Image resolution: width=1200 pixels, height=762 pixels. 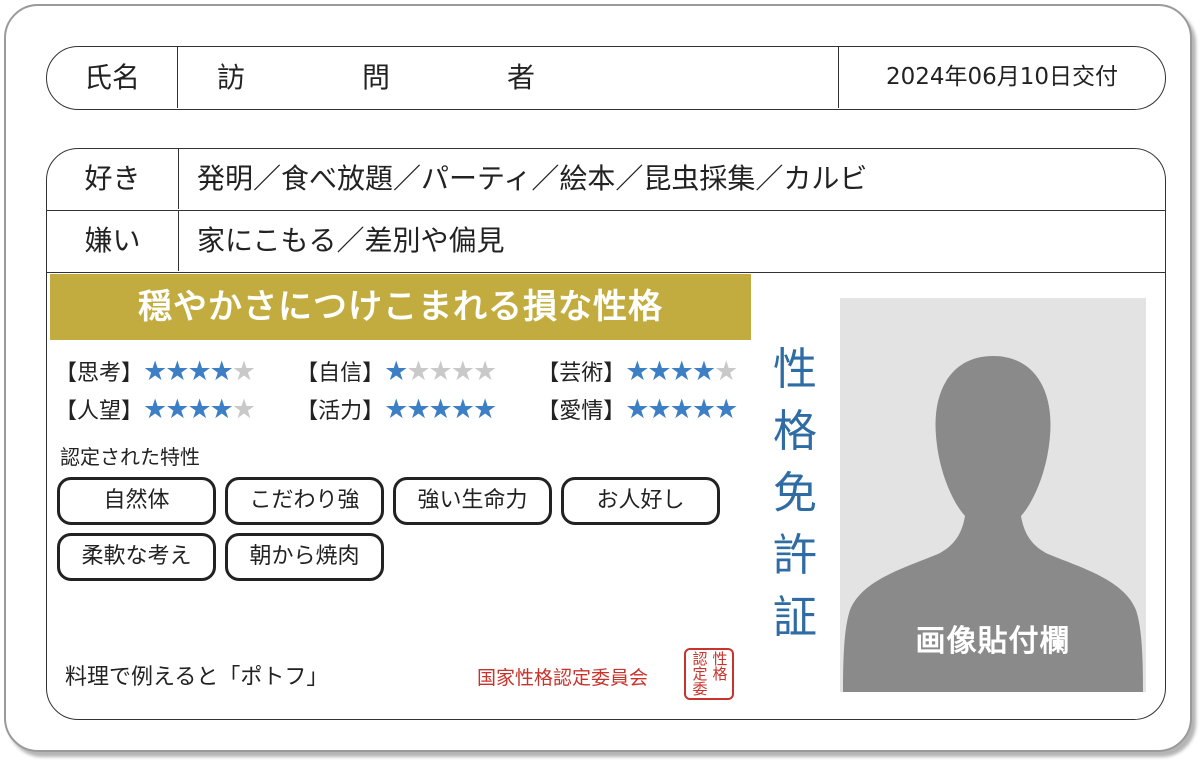 I want to click on seal-stamp: 性格 認定委, so click(x=709, y=674).